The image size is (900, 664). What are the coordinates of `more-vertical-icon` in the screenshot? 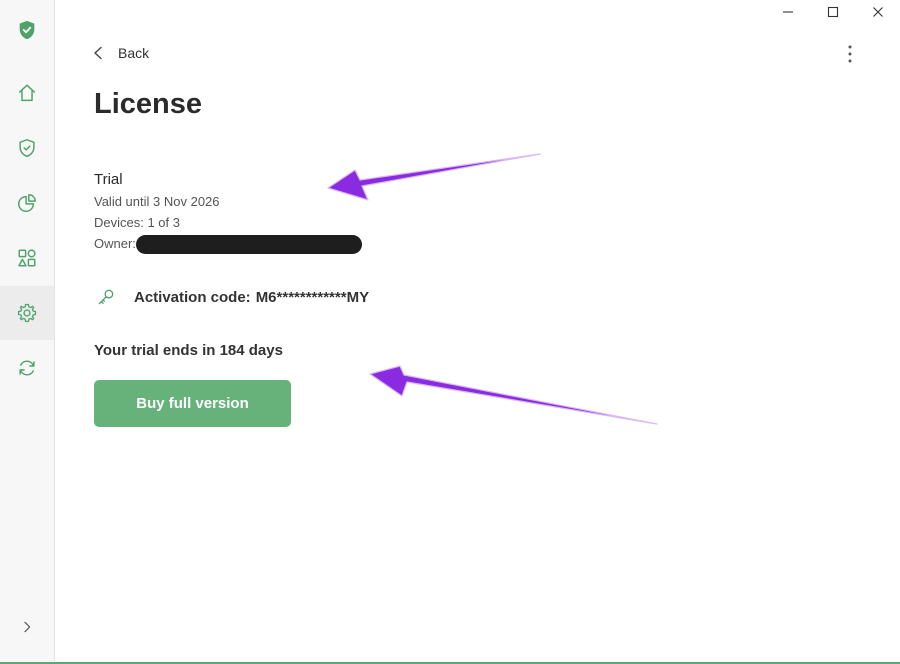 It's located at (850, 54).